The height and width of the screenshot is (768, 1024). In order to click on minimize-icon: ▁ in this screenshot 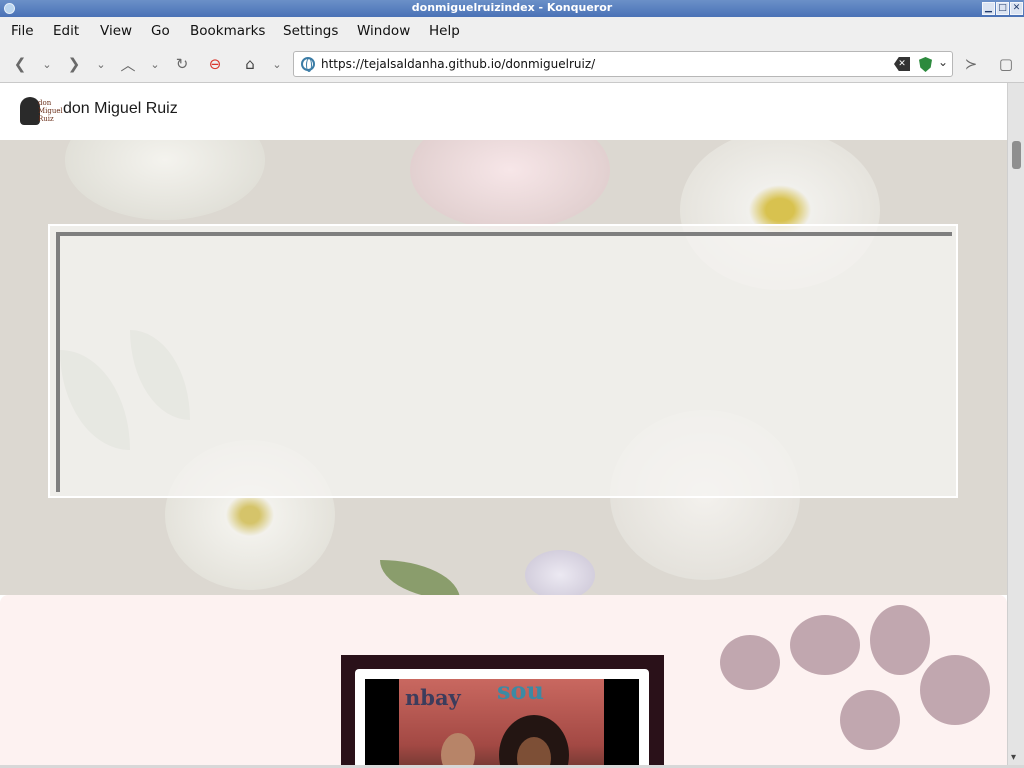, I will do `click(988, 8)`.